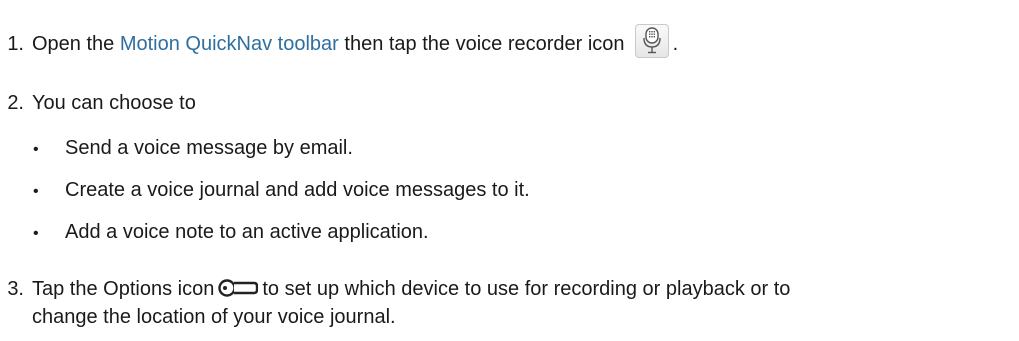 Image resolution: width=1019 pixels, height=341 pixels. I want to click on step-text: Tap the Options icon, so click(123, 289).